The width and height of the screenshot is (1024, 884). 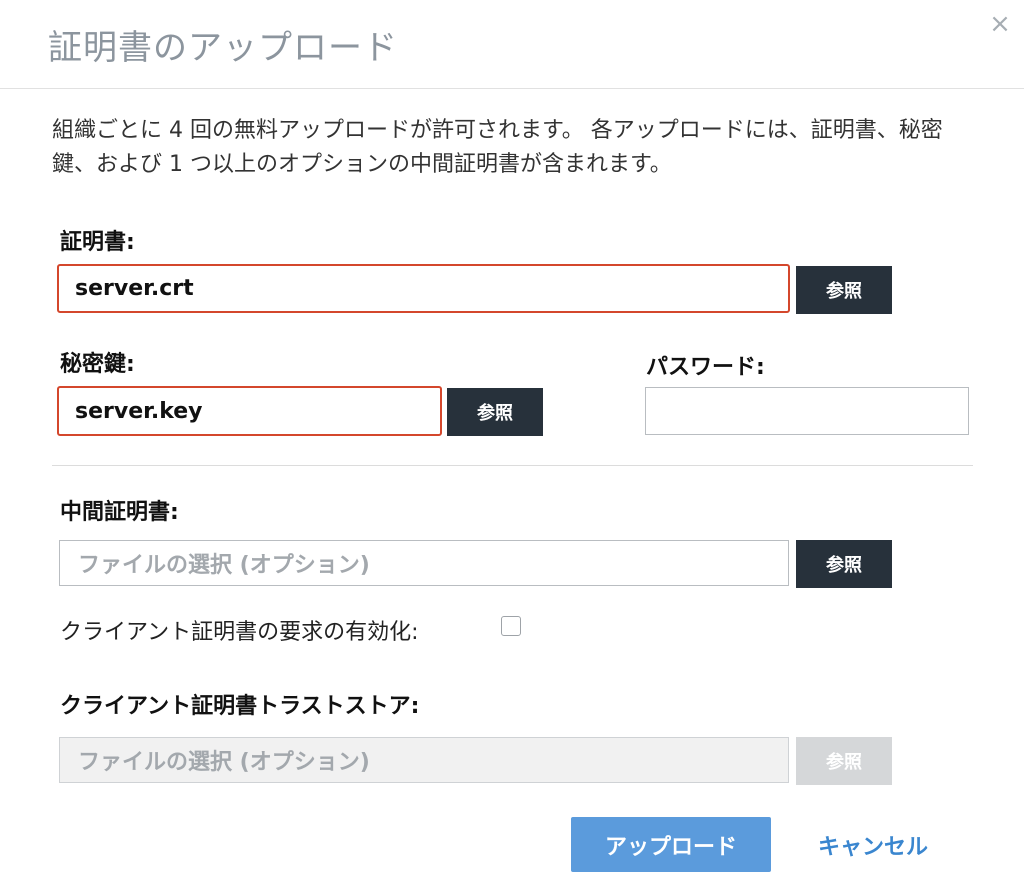 I want to click on password-label: パスワード:, so click(x=705, y=367).